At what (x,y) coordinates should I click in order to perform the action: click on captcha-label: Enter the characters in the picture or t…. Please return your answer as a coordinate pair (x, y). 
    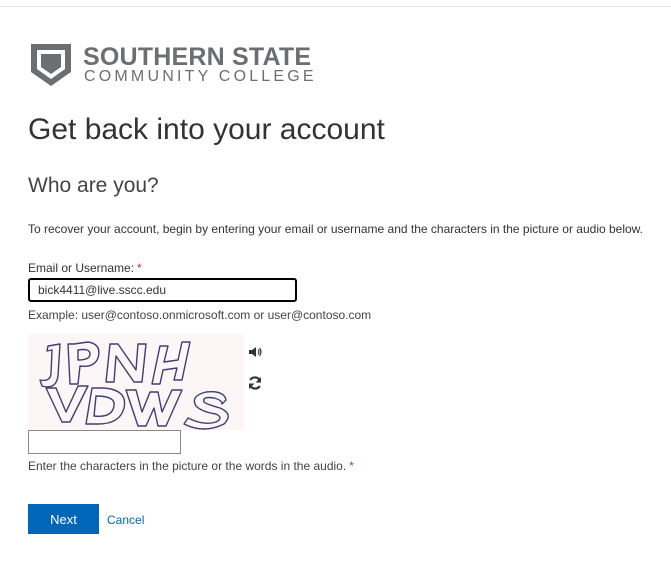
    Looking at the image, I should click on (191, 466).